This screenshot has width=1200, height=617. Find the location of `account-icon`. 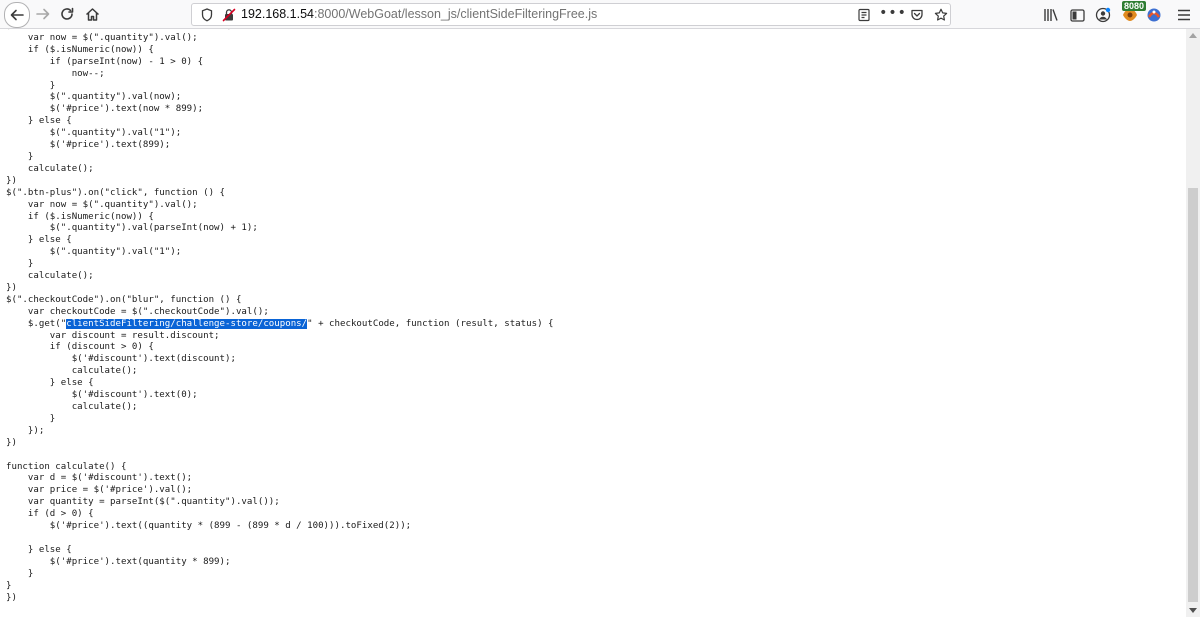

account-icon is located at coordinates (1103, 15).